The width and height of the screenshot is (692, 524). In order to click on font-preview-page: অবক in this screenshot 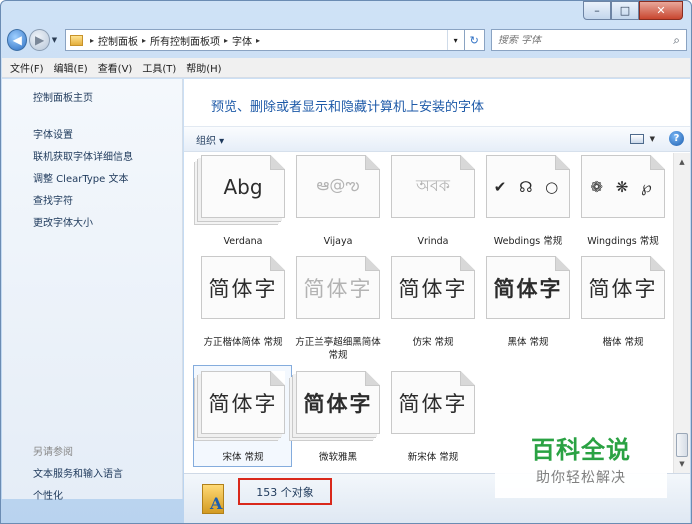, I will do `click(433, 186)`.